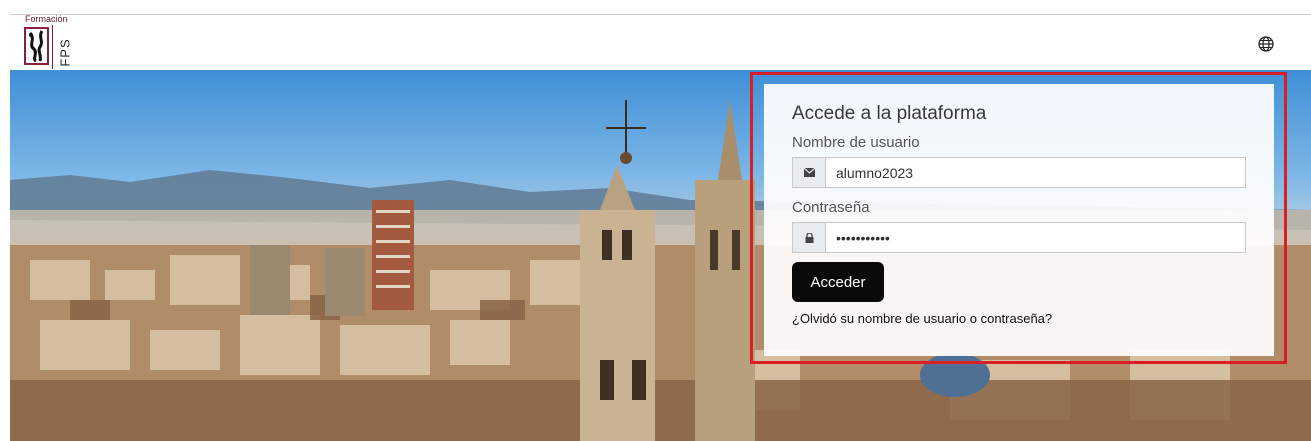 Image resolution: width=1311 pixels, height=441 pixels. What do you see at coordinates (809, 172) in the screenshot?
I see `envelope-icon` at bounding box center [809, 172].